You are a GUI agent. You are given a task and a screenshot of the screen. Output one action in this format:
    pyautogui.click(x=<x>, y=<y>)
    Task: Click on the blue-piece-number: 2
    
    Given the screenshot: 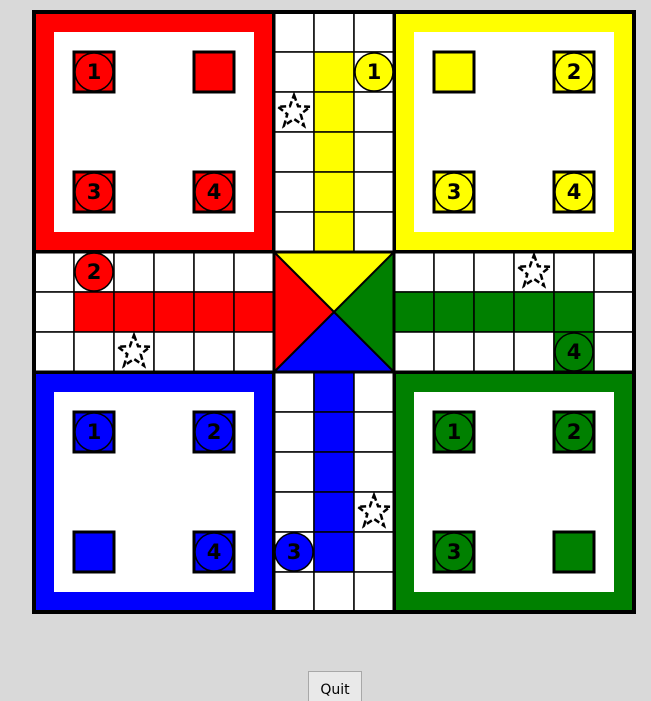 What is the action you would take?
    pyautogui.click(x=214, y=432)
    